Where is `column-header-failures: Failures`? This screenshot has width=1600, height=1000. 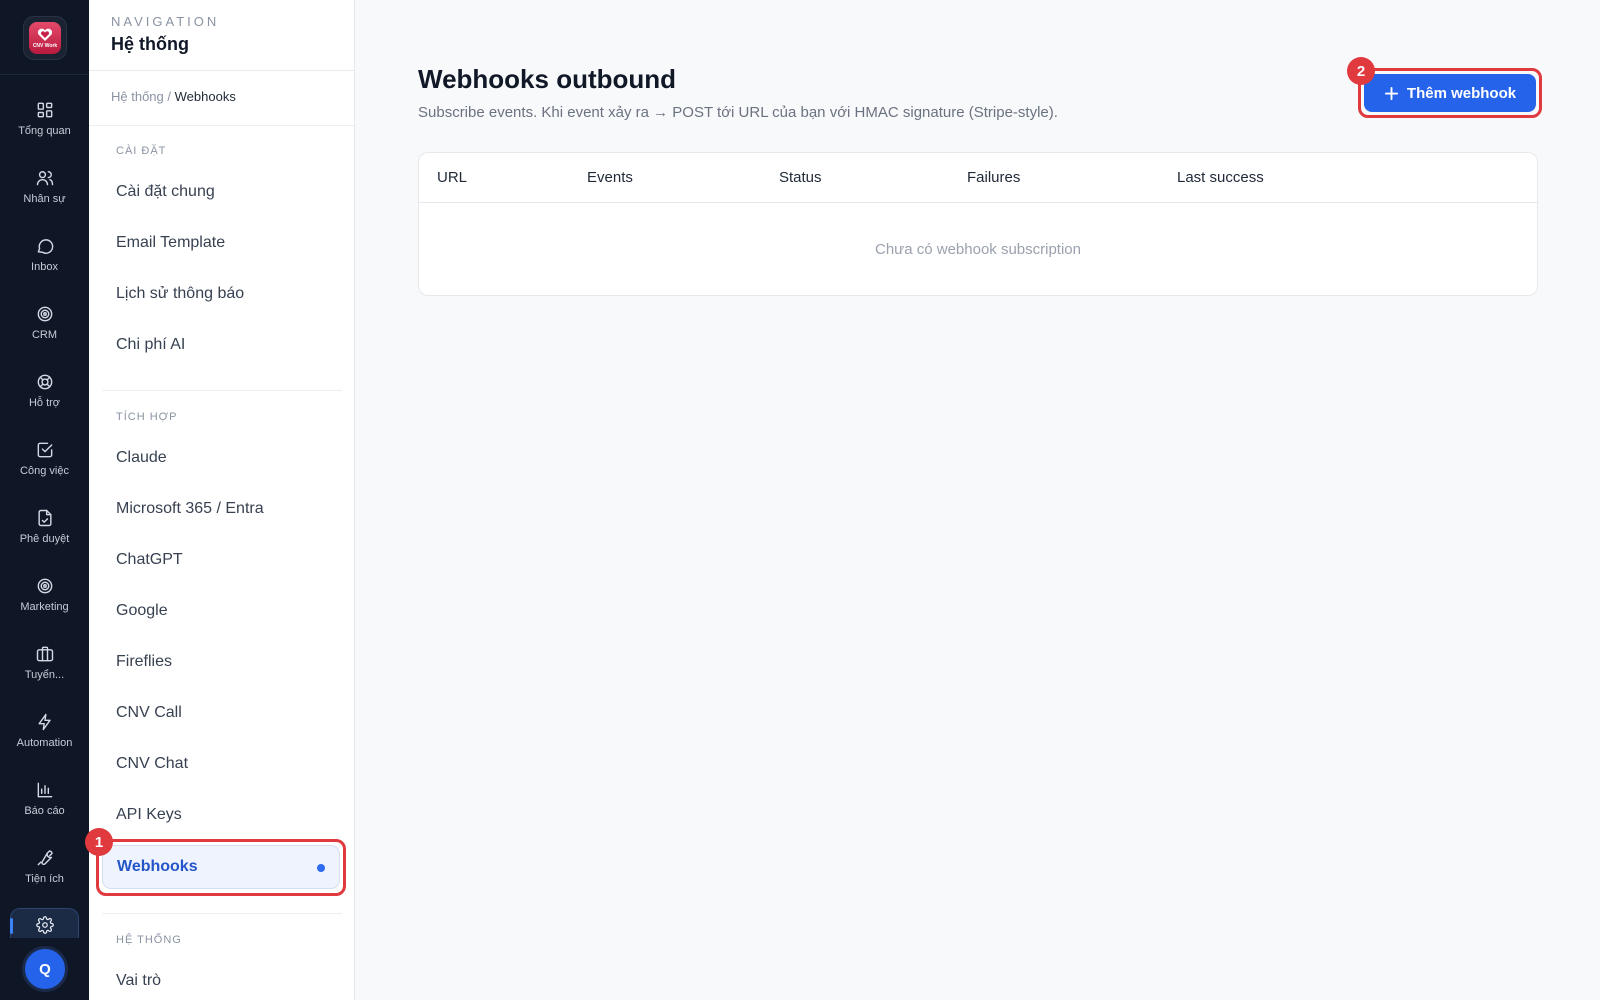 column-header-failures: Failures is located at coordinates (993, 177).